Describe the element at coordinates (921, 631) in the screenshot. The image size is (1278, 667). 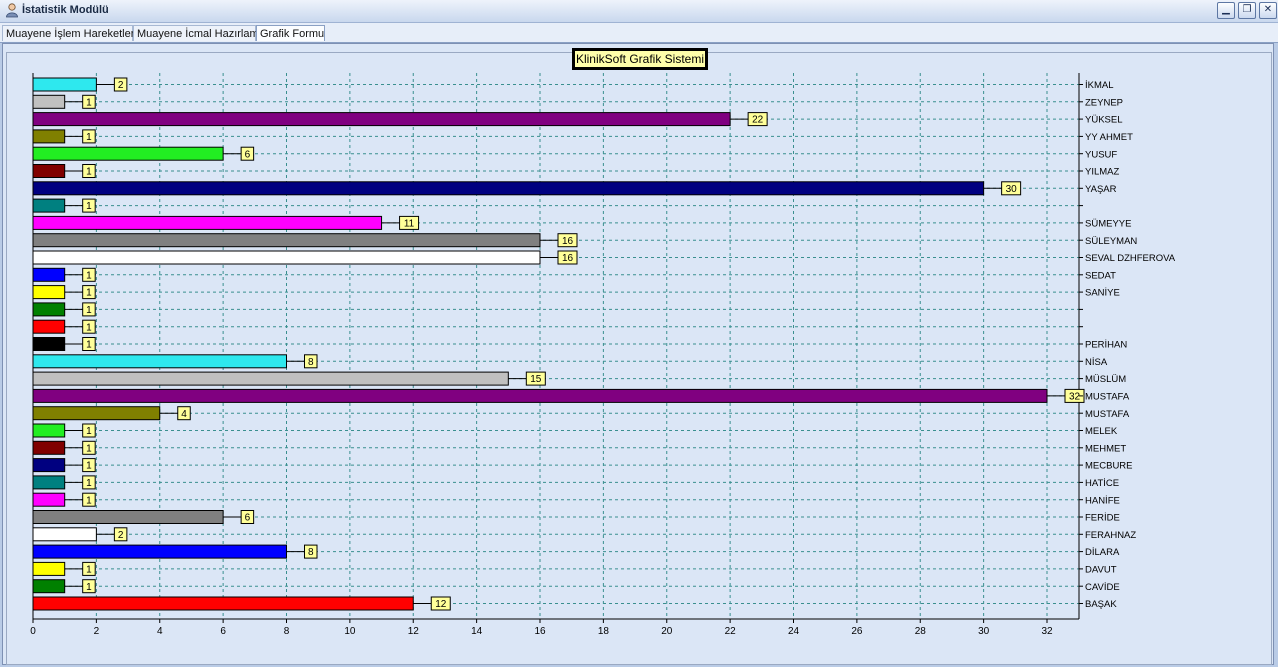
I see `x-tick-label: 28` at that location.